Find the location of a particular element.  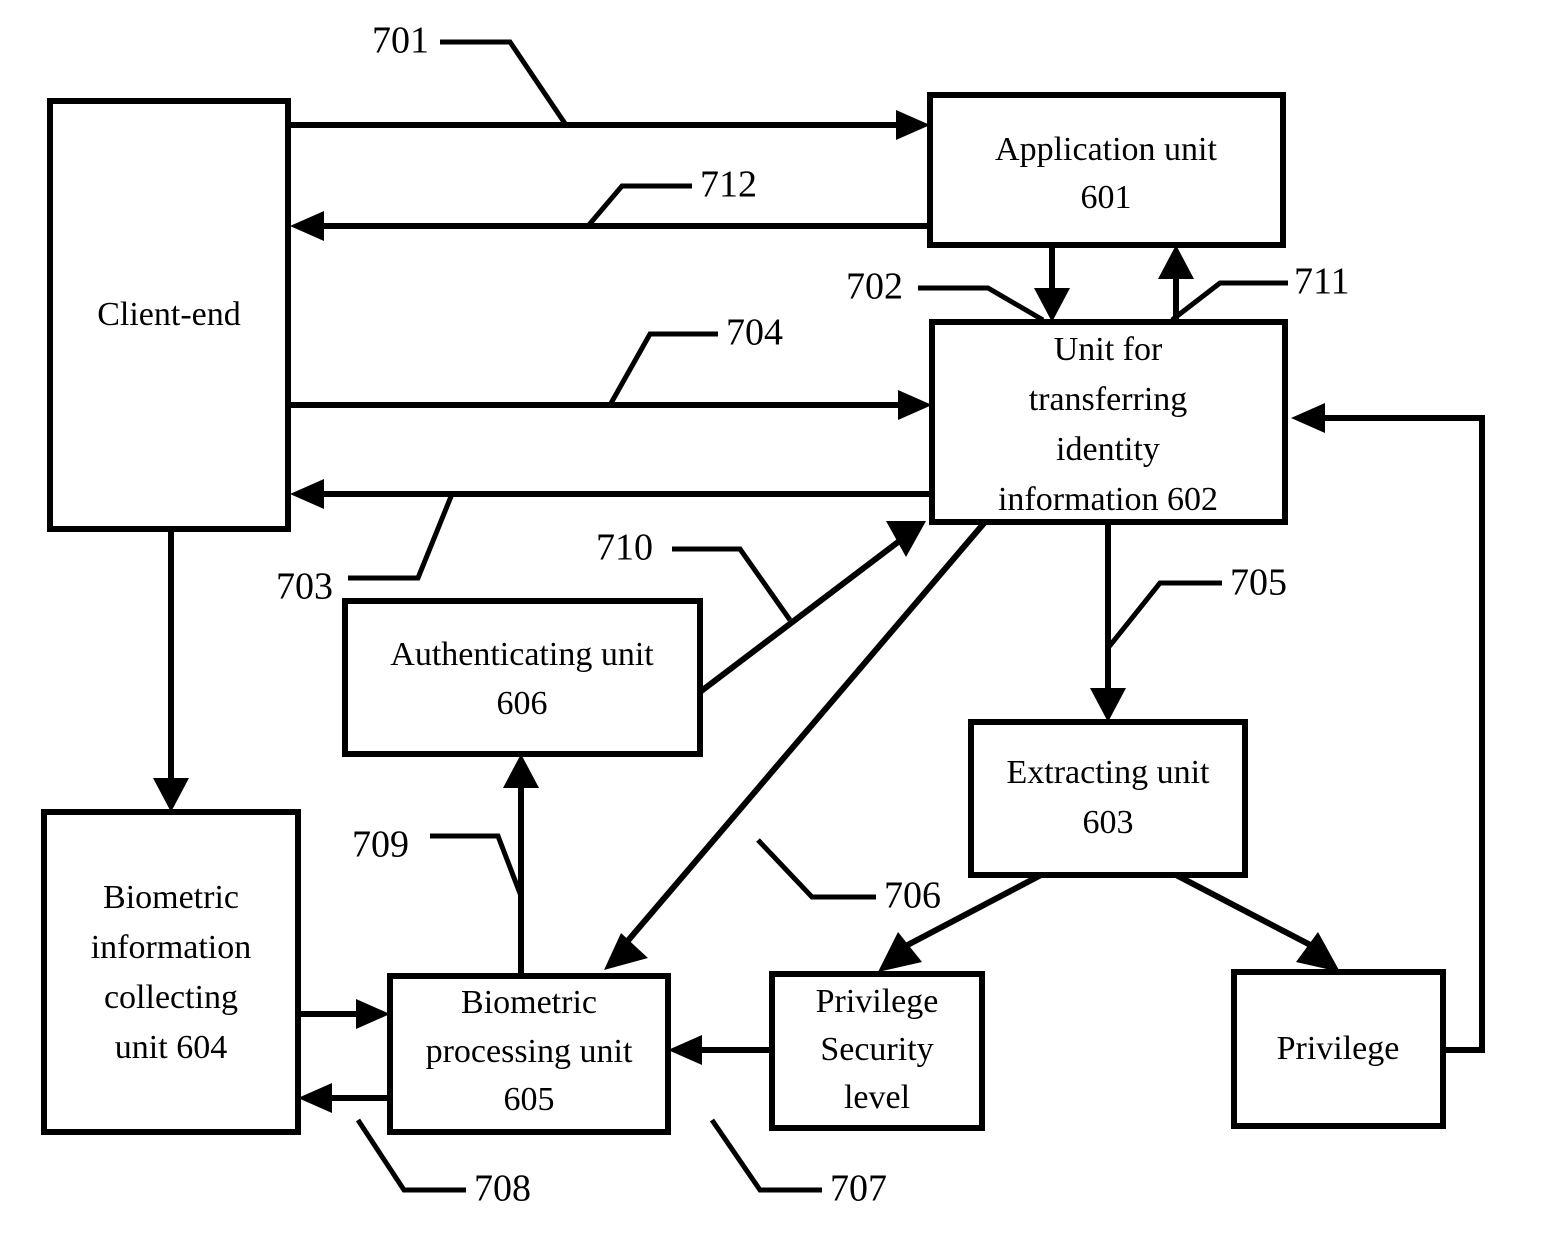

ref-numeral-704: 704 is located at coordinates (754, 333).